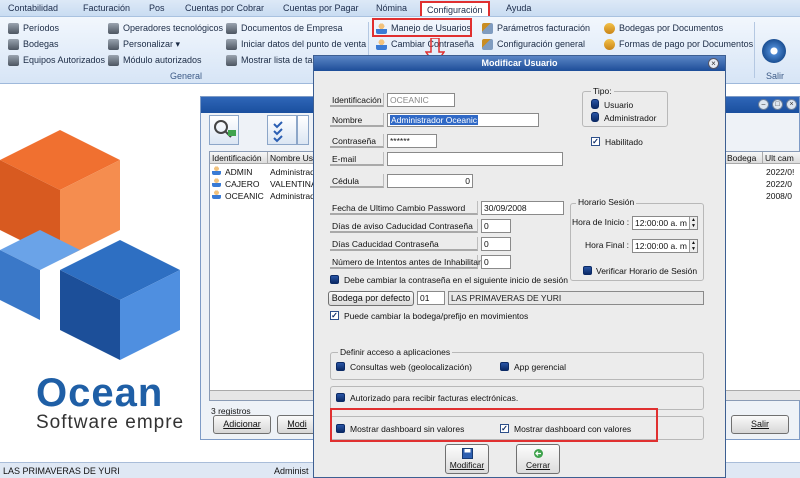  I want to click on fecha-cambio-field: 30/09/2008, so click(522, 208).